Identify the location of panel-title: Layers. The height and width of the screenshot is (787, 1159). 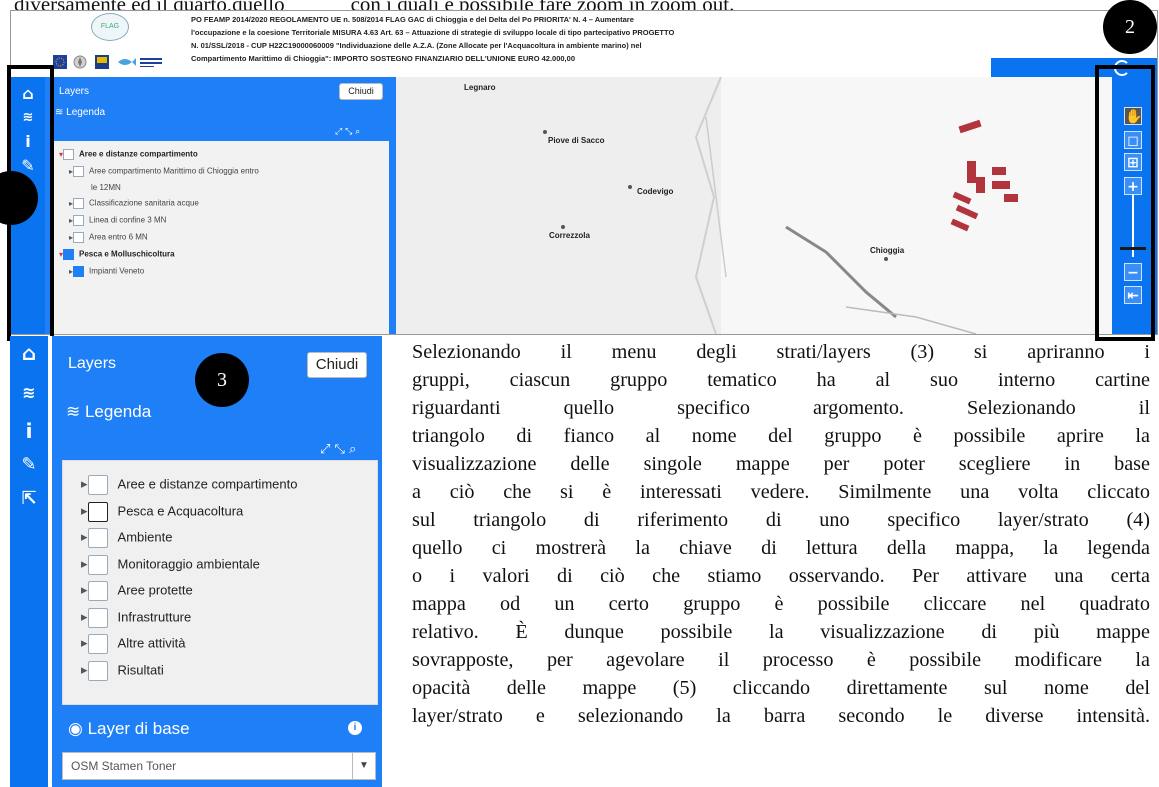
(92, 363).